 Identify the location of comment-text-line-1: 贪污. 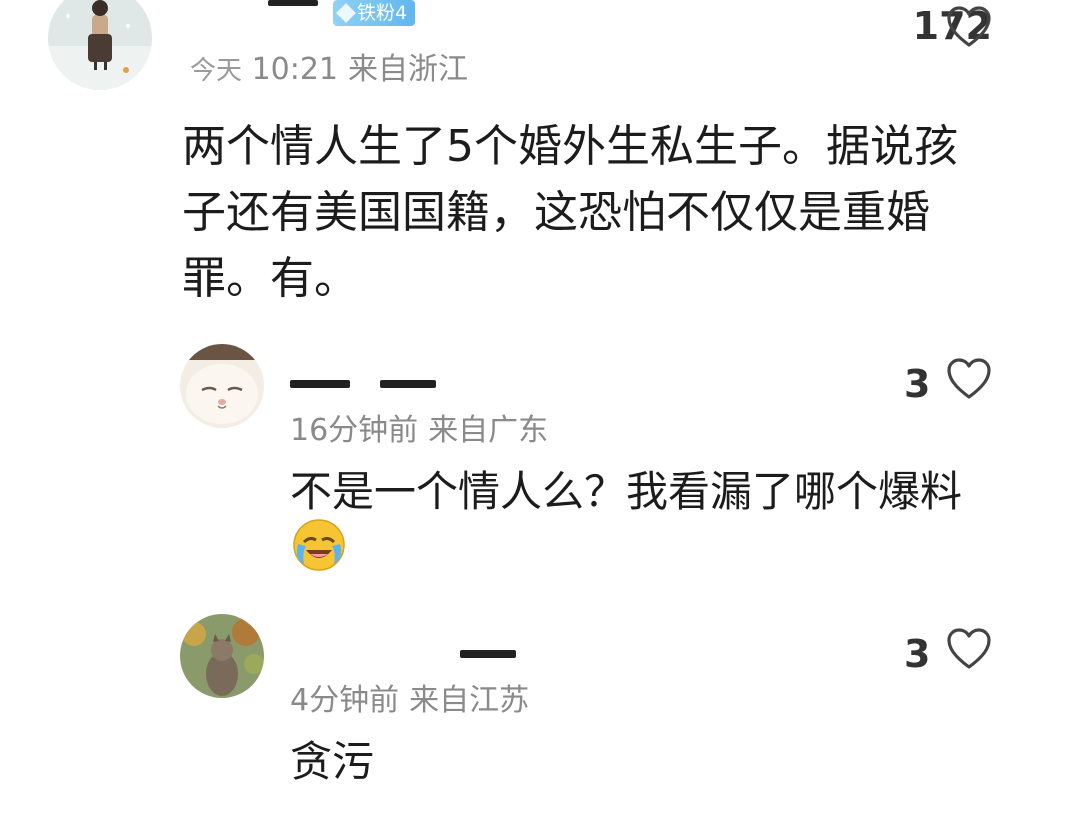
(332, 761).